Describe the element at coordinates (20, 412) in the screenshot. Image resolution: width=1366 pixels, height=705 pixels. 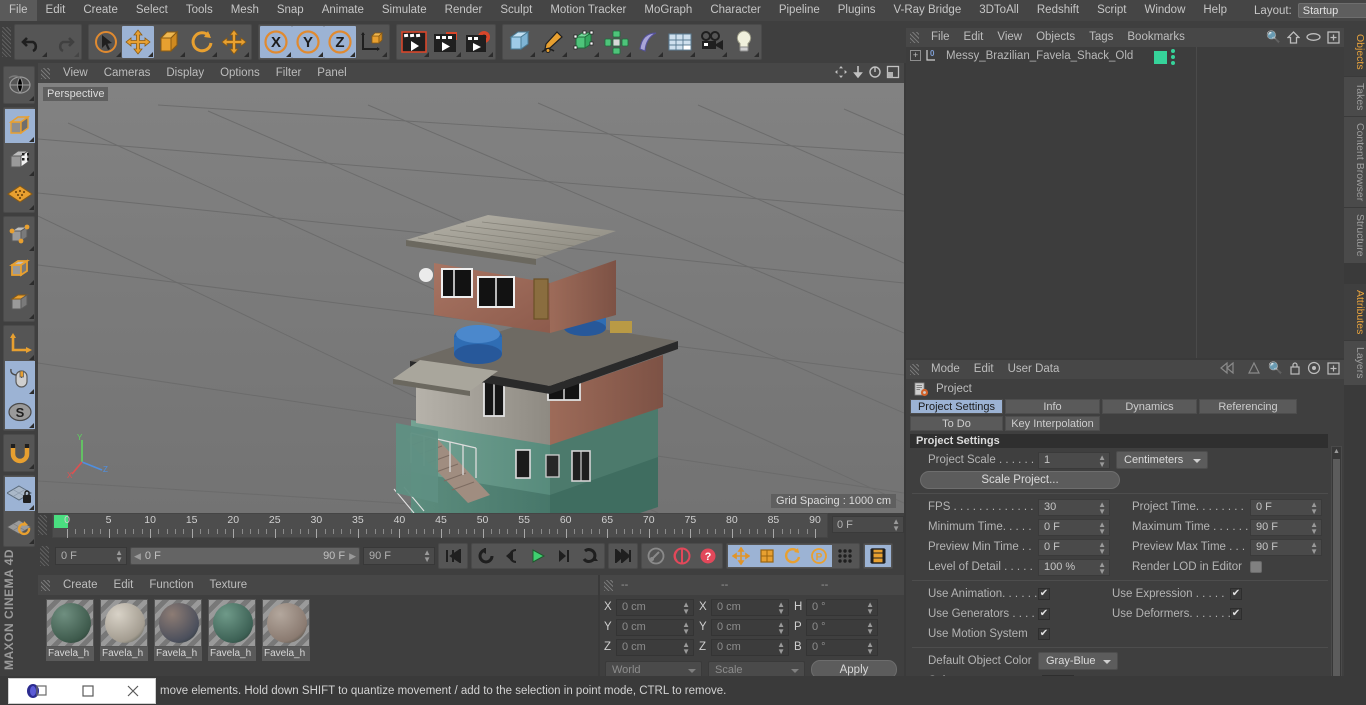
I see `enable-snapping-s-icon: S` at that location.